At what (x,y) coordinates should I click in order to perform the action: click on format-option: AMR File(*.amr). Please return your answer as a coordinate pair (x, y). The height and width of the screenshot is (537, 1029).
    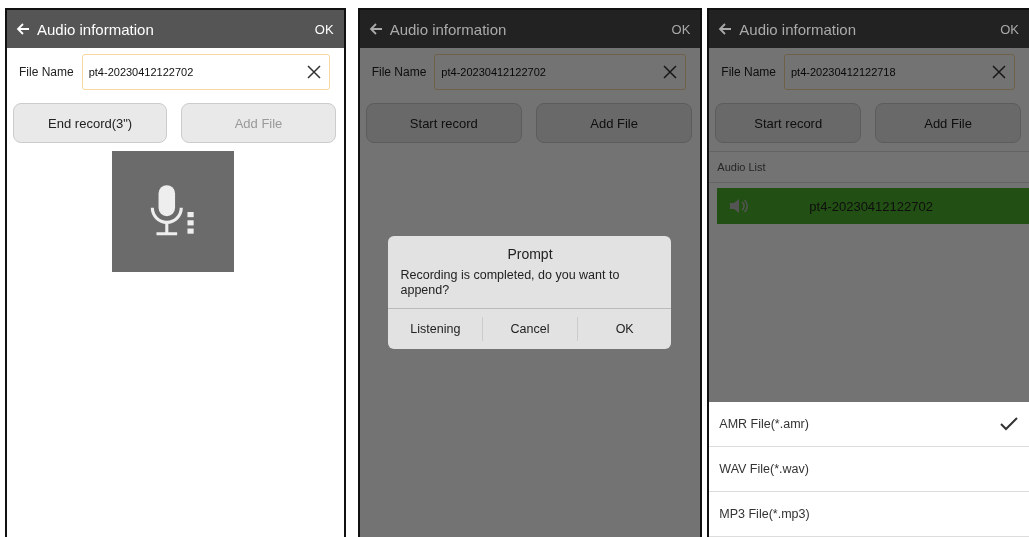
    Looking at the image, I should click on (869, 424).